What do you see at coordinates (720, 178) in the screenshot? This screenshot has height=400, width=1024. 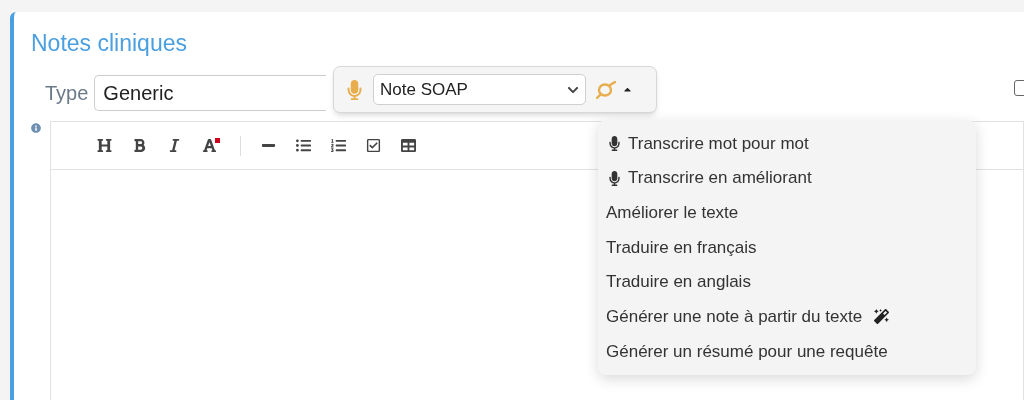 I see `menu-item-label: Transcrire en améliorant` at bounding box center [720, 178].